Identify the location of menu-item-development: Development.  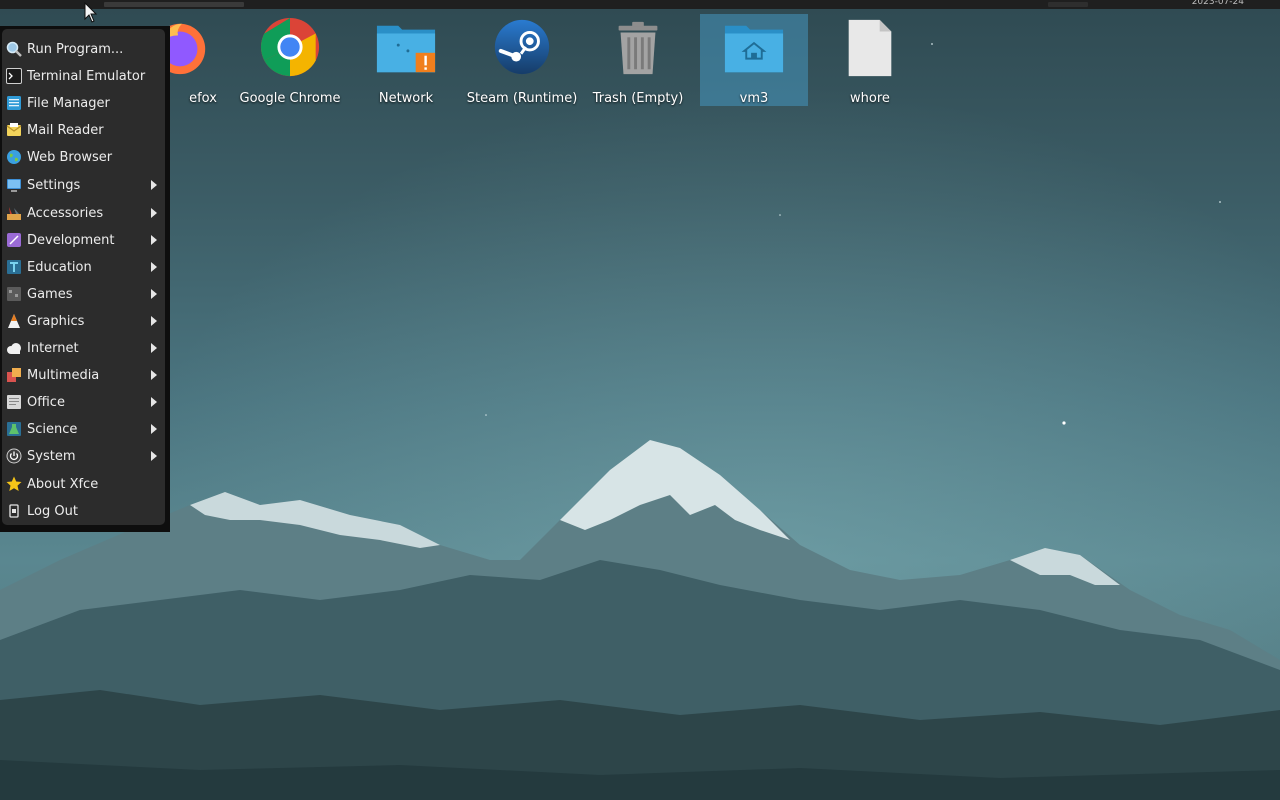
(83, 240).